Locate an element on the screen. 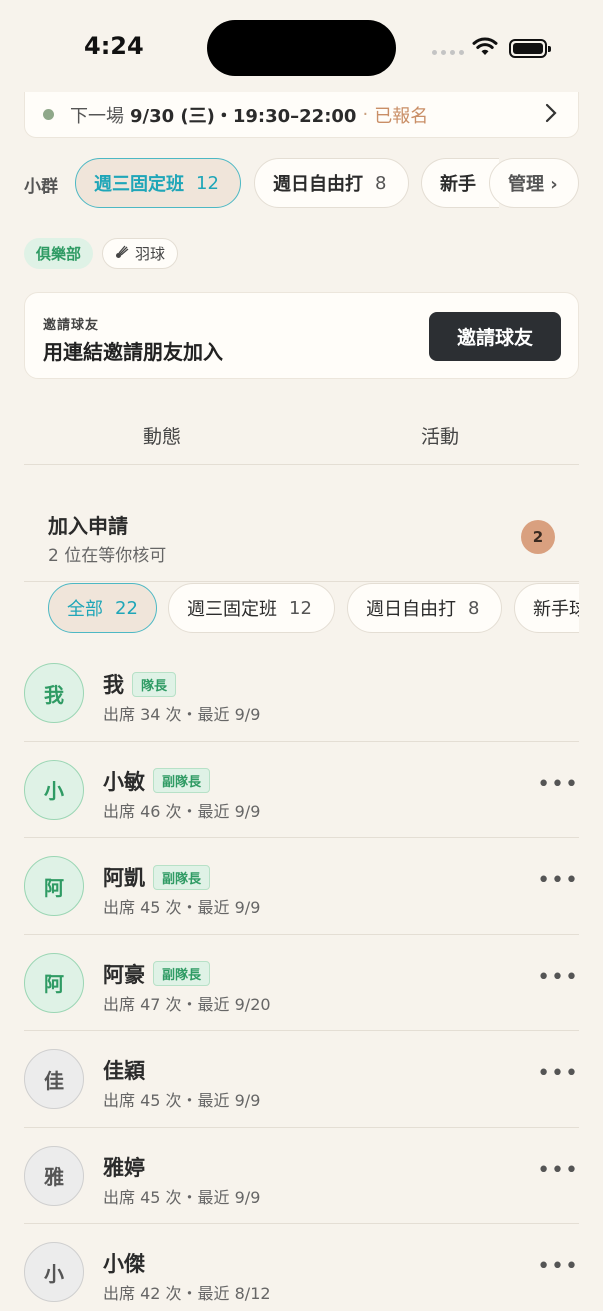 This screenshot has height=1311, width=603. member-stats: 出席 34 次・最近 9/9 is located at coordinates (182, 714).